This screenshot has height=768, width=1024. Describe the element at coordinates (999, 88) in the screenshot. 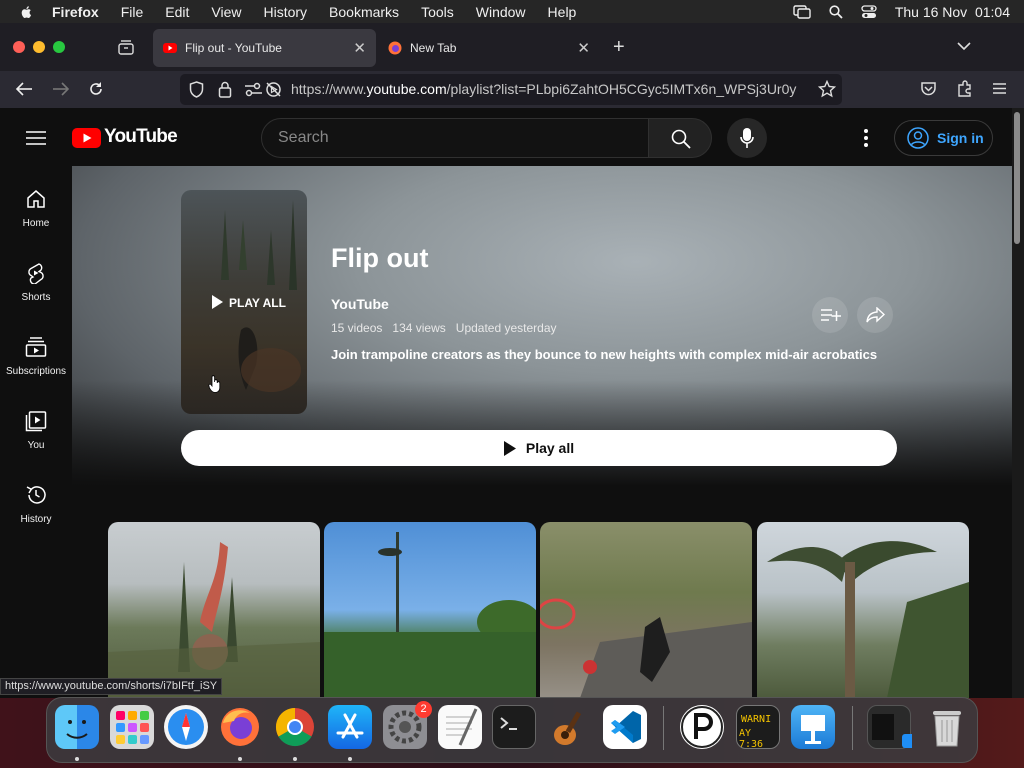

I see `hamburger-menu-icon` at that location.